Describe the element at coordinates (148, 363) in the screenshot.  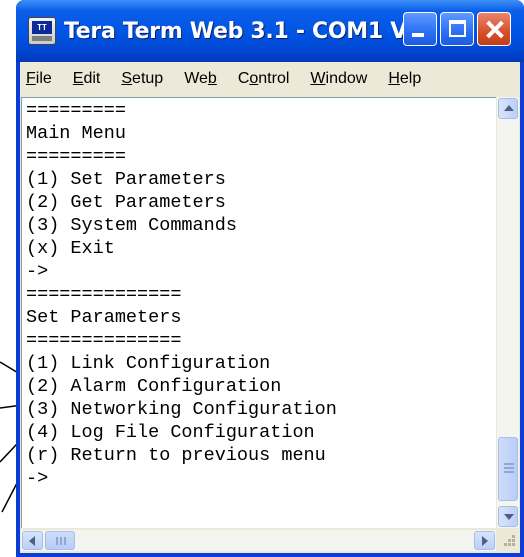
I see `terminal-line: (1) Link Configuration` at that location.